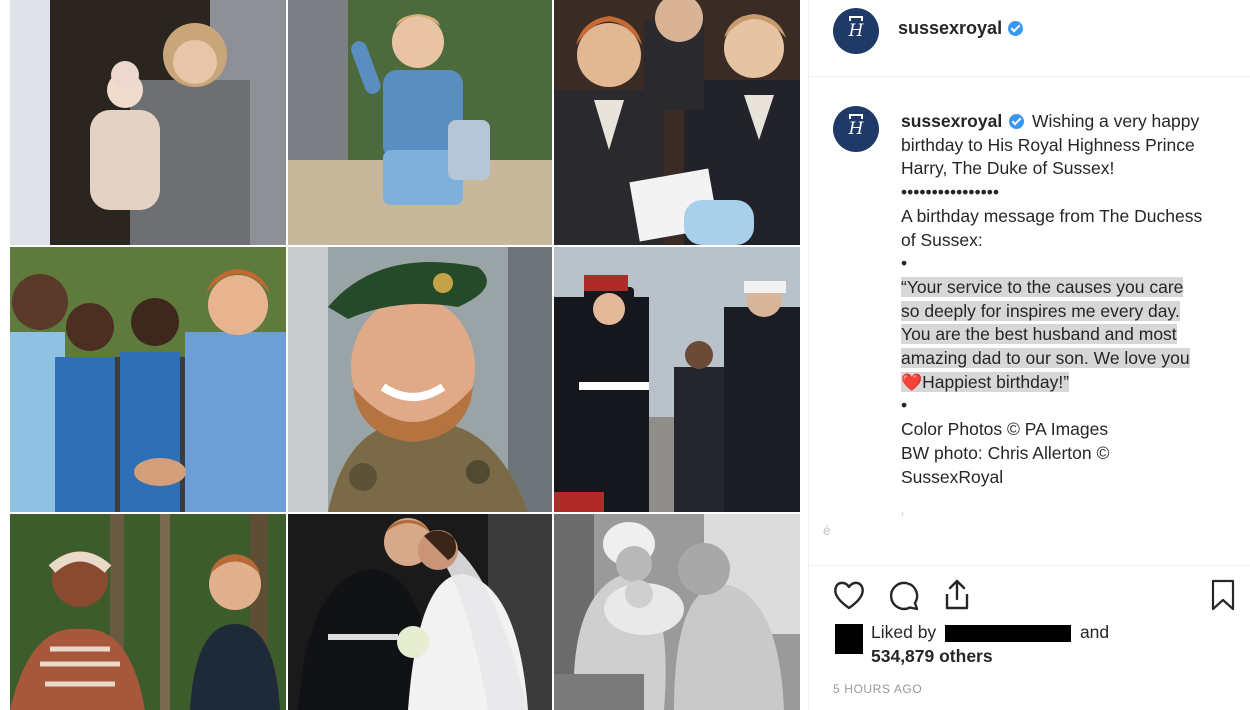 Image resolution: width=1250 pixels, height=710 pixels. I want to click on likes-count-link: 534,879 others, so click(932, 656).